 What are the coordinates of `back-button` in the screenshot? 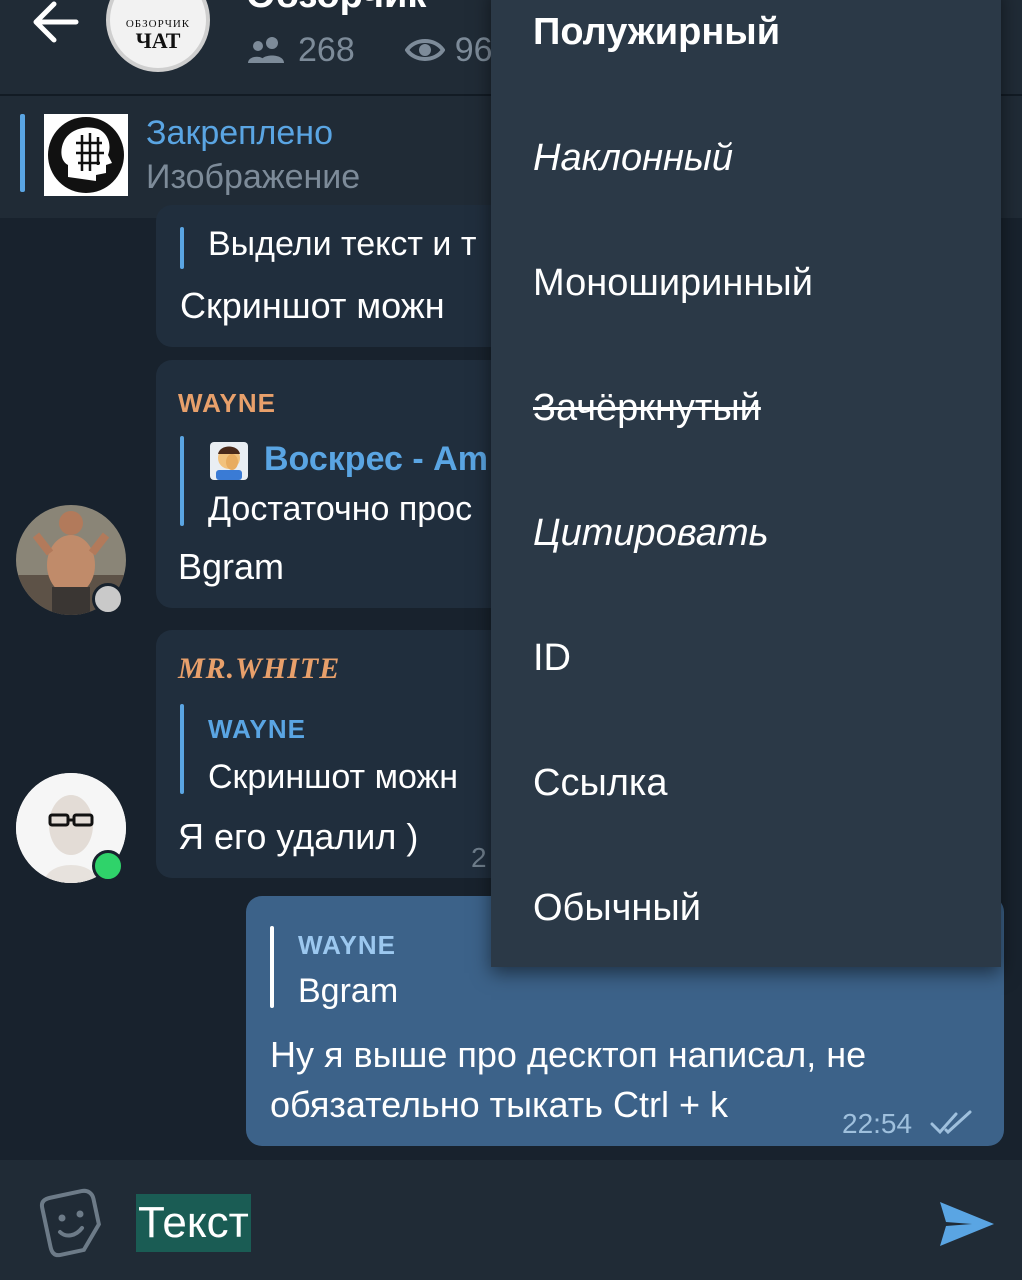 It's located at (57, 24).